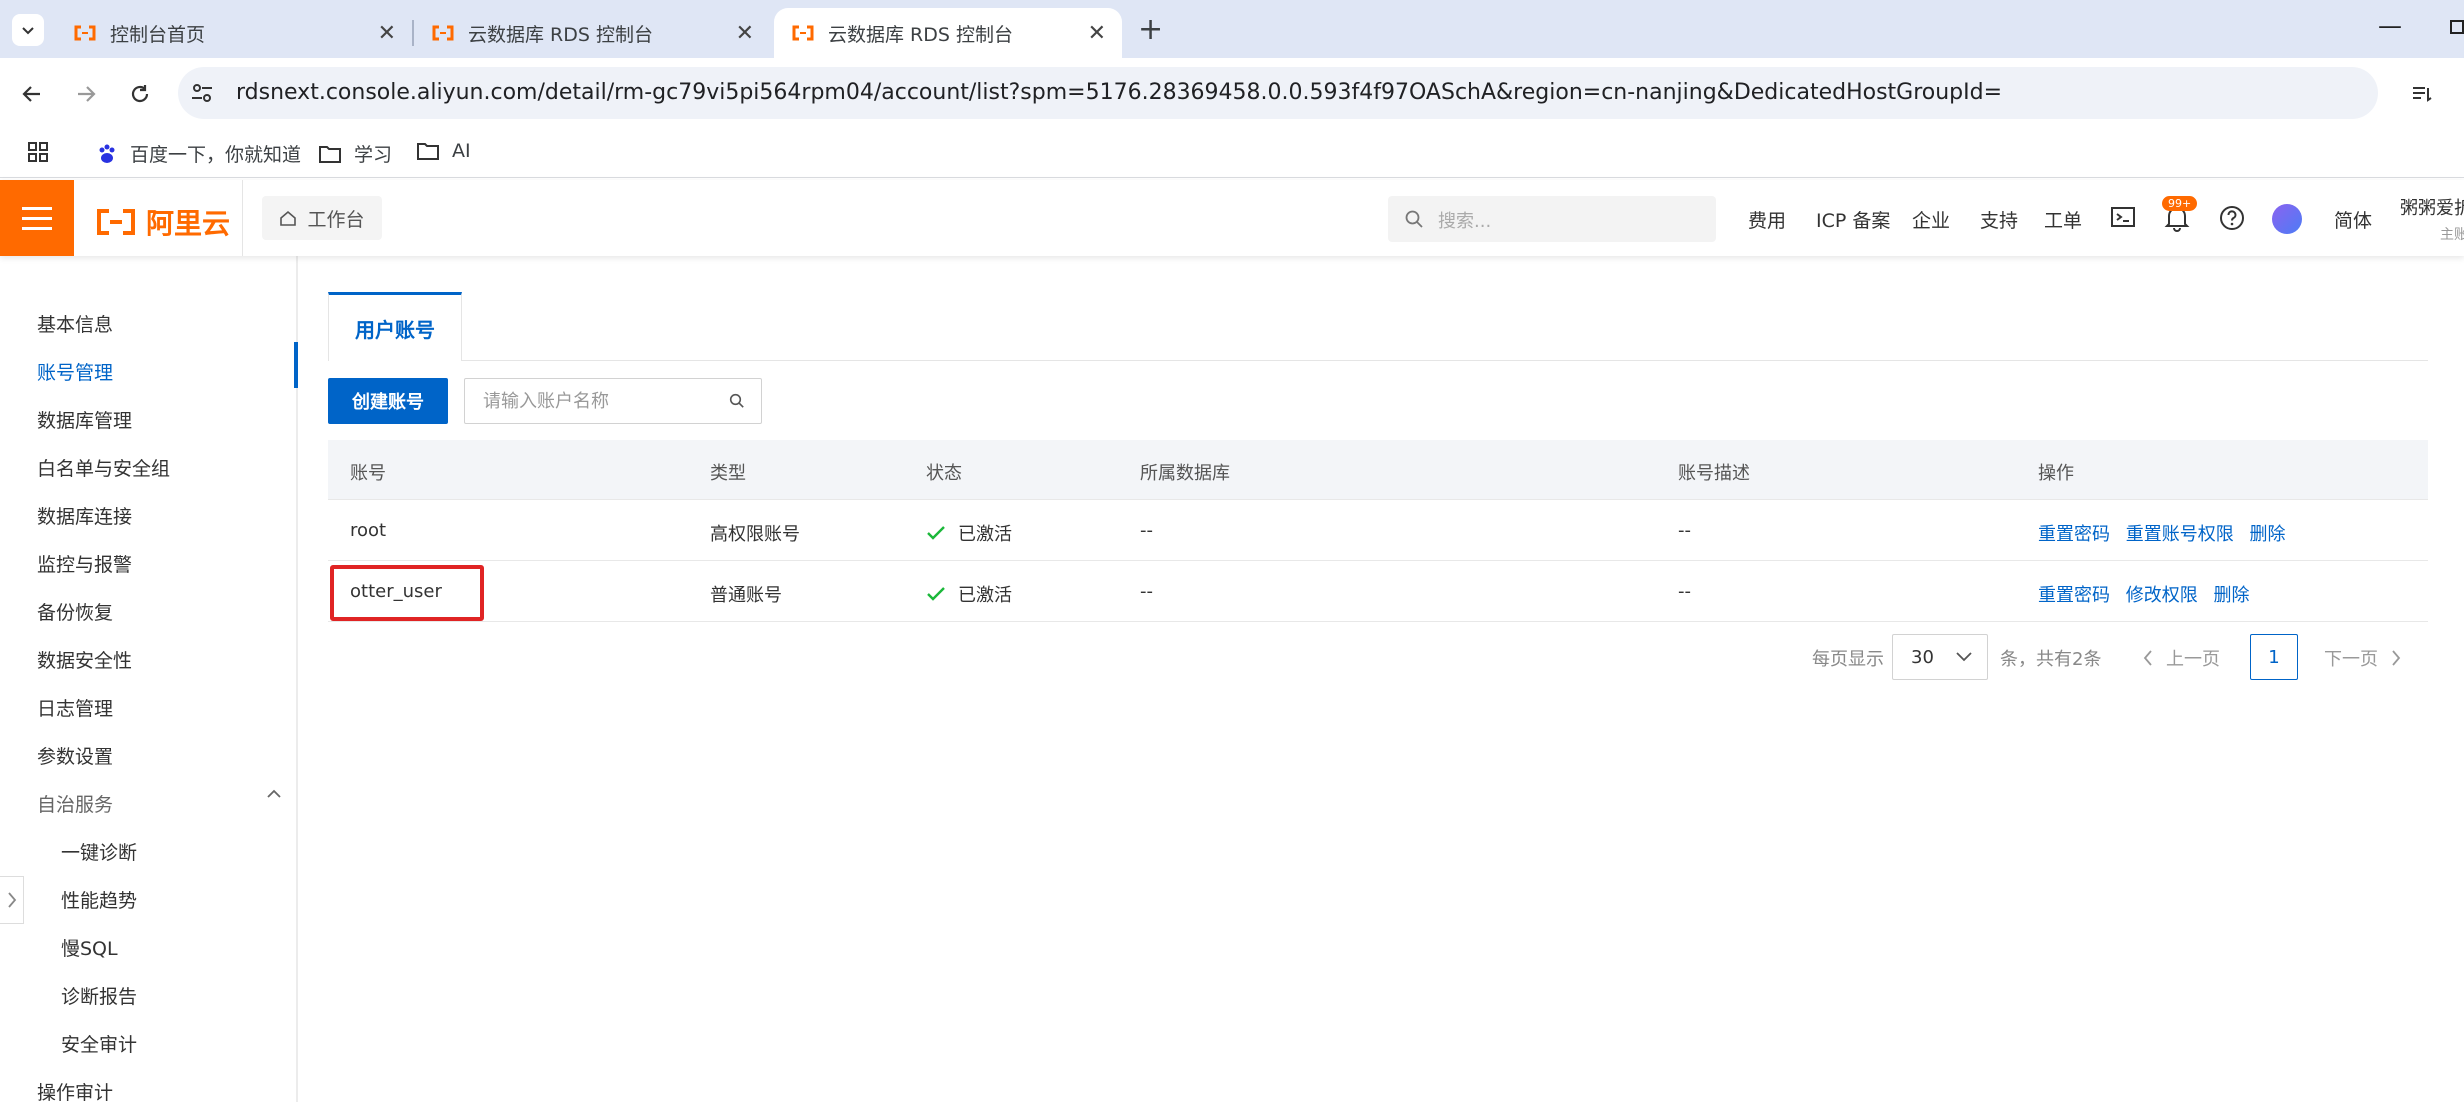 This screenshot has height=1102, width=2464. I want to click on chevron-right-icon, so click(11, 900).